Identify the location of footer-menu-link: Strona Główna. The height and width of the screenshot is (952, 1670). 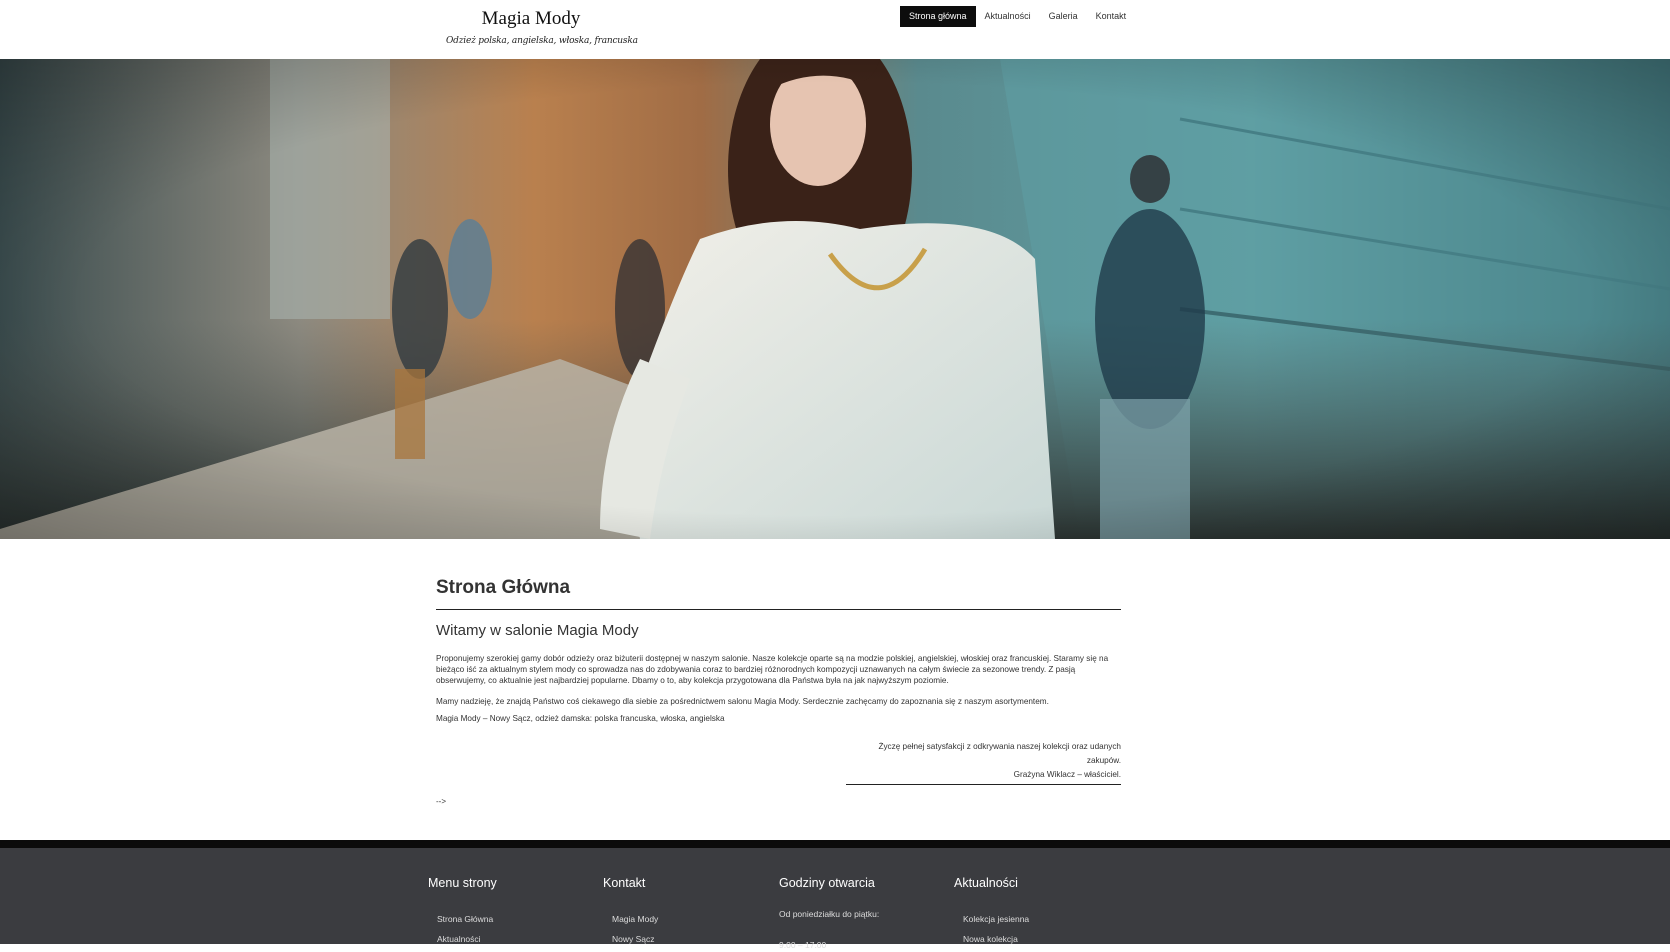
(467, 922).